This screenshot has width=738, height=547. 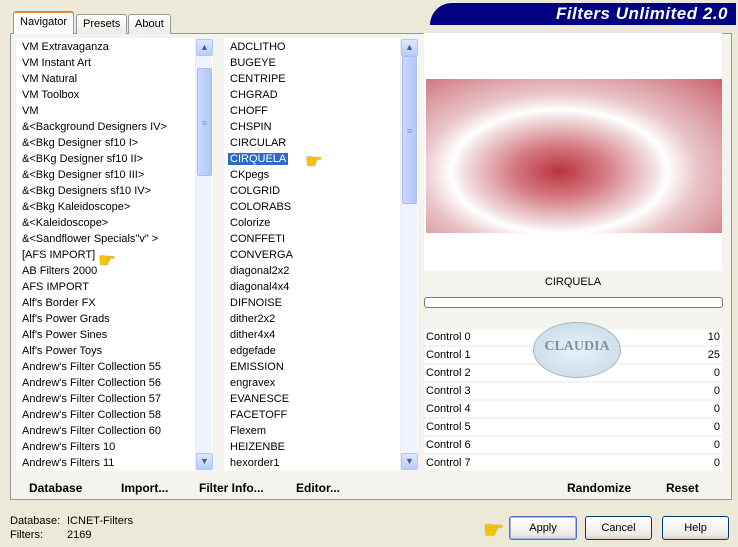 I want to click on list-item: Andrew's Filter Collection 56, so click(x=114, y=383).